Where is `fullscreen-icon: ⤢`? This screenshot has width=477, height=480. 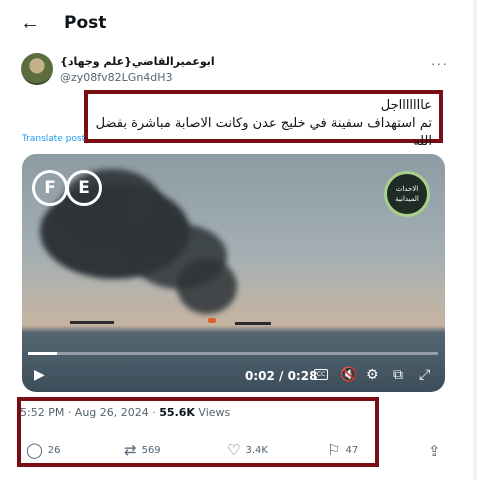
fullscreen-icon: ⤢ is located at coordinates (424, 375).